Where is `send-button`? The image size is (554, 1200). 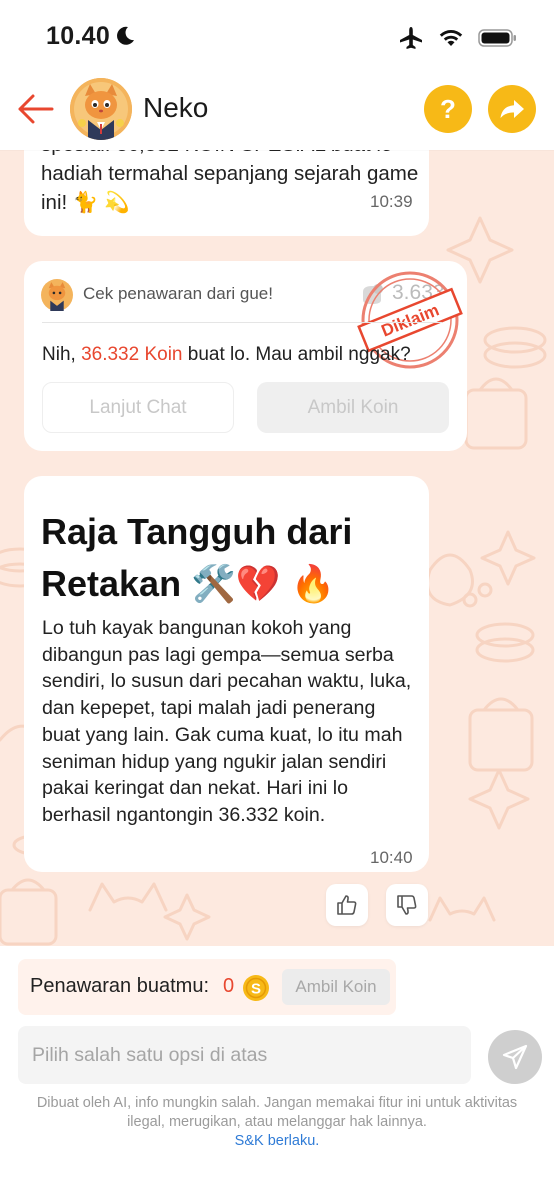 send-button is located at coordinates (515, 1057).